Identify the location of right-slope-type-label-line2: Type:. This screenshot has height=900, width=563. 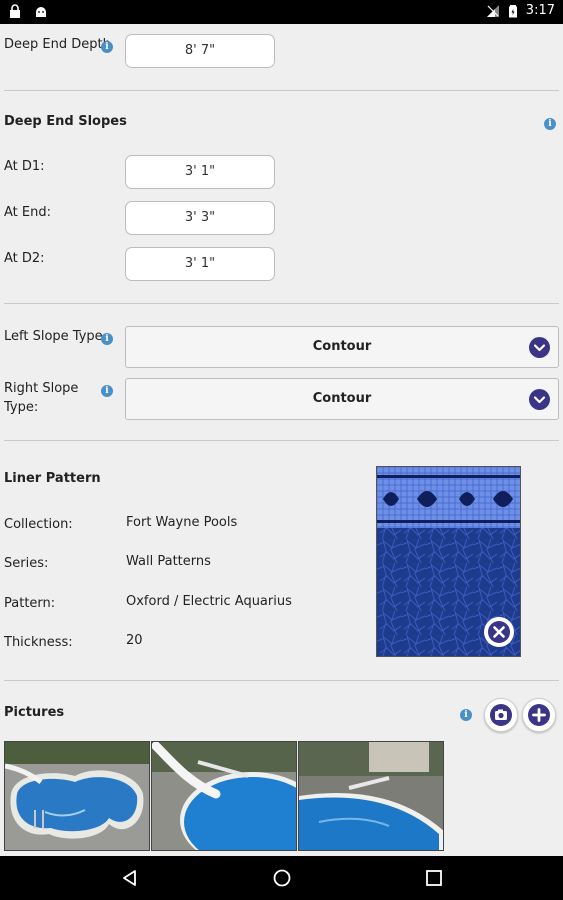
(21, 407).